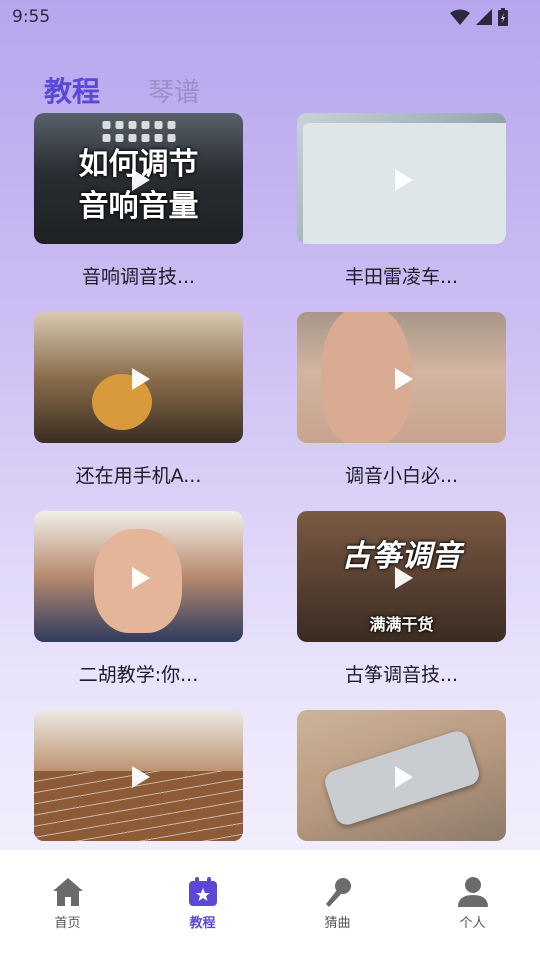  Describe the element at coordinates (174, 90) in the screenshot. I see `tab-sheet-music: 琴谱` at that location.